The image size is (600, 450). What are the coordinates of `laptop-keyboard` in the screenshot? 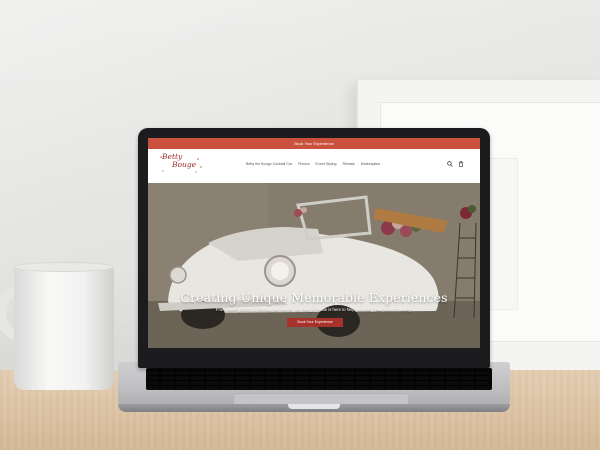 It's located at (319, 379).